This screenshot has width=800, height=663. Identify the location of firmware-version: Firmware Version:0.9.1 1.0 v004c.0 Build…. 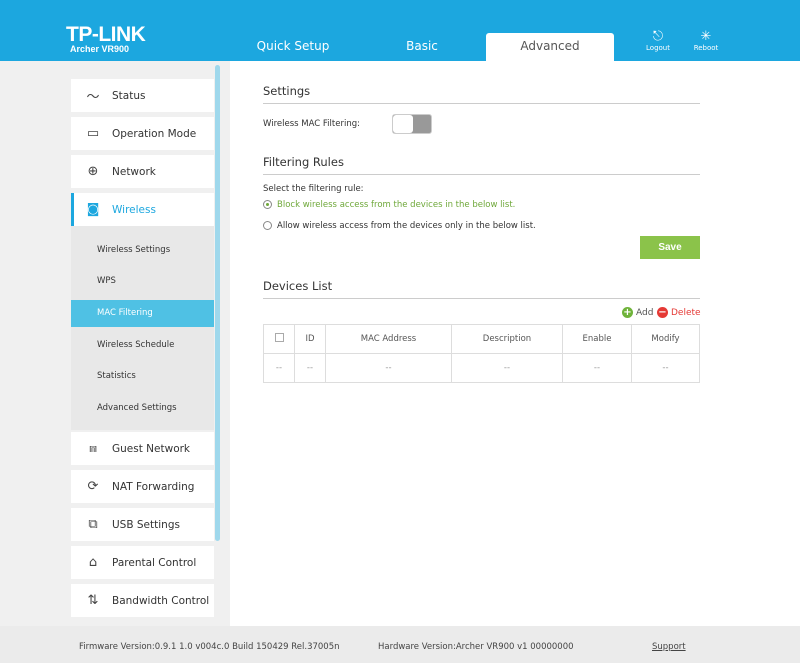
(209, 647).